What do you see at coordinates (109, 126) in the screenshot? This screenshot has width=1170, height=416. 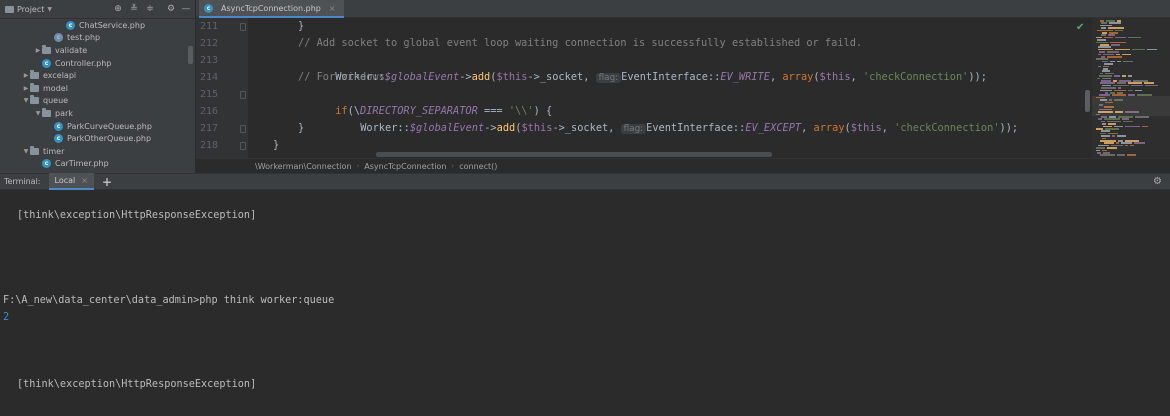 I see `tree-item-label: ParkCurveQueue.php` at bounding box center [109, 126].